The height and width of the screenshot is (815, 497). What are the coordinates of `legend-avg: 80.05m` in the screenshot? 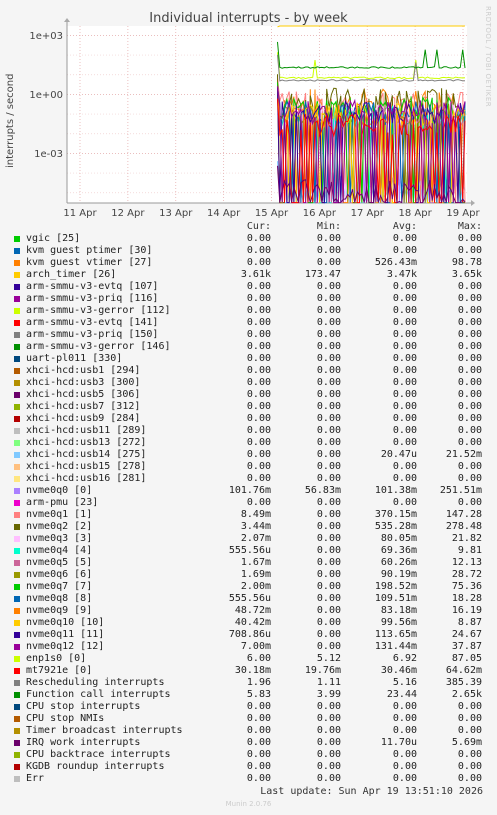 It's located at (398, 538).